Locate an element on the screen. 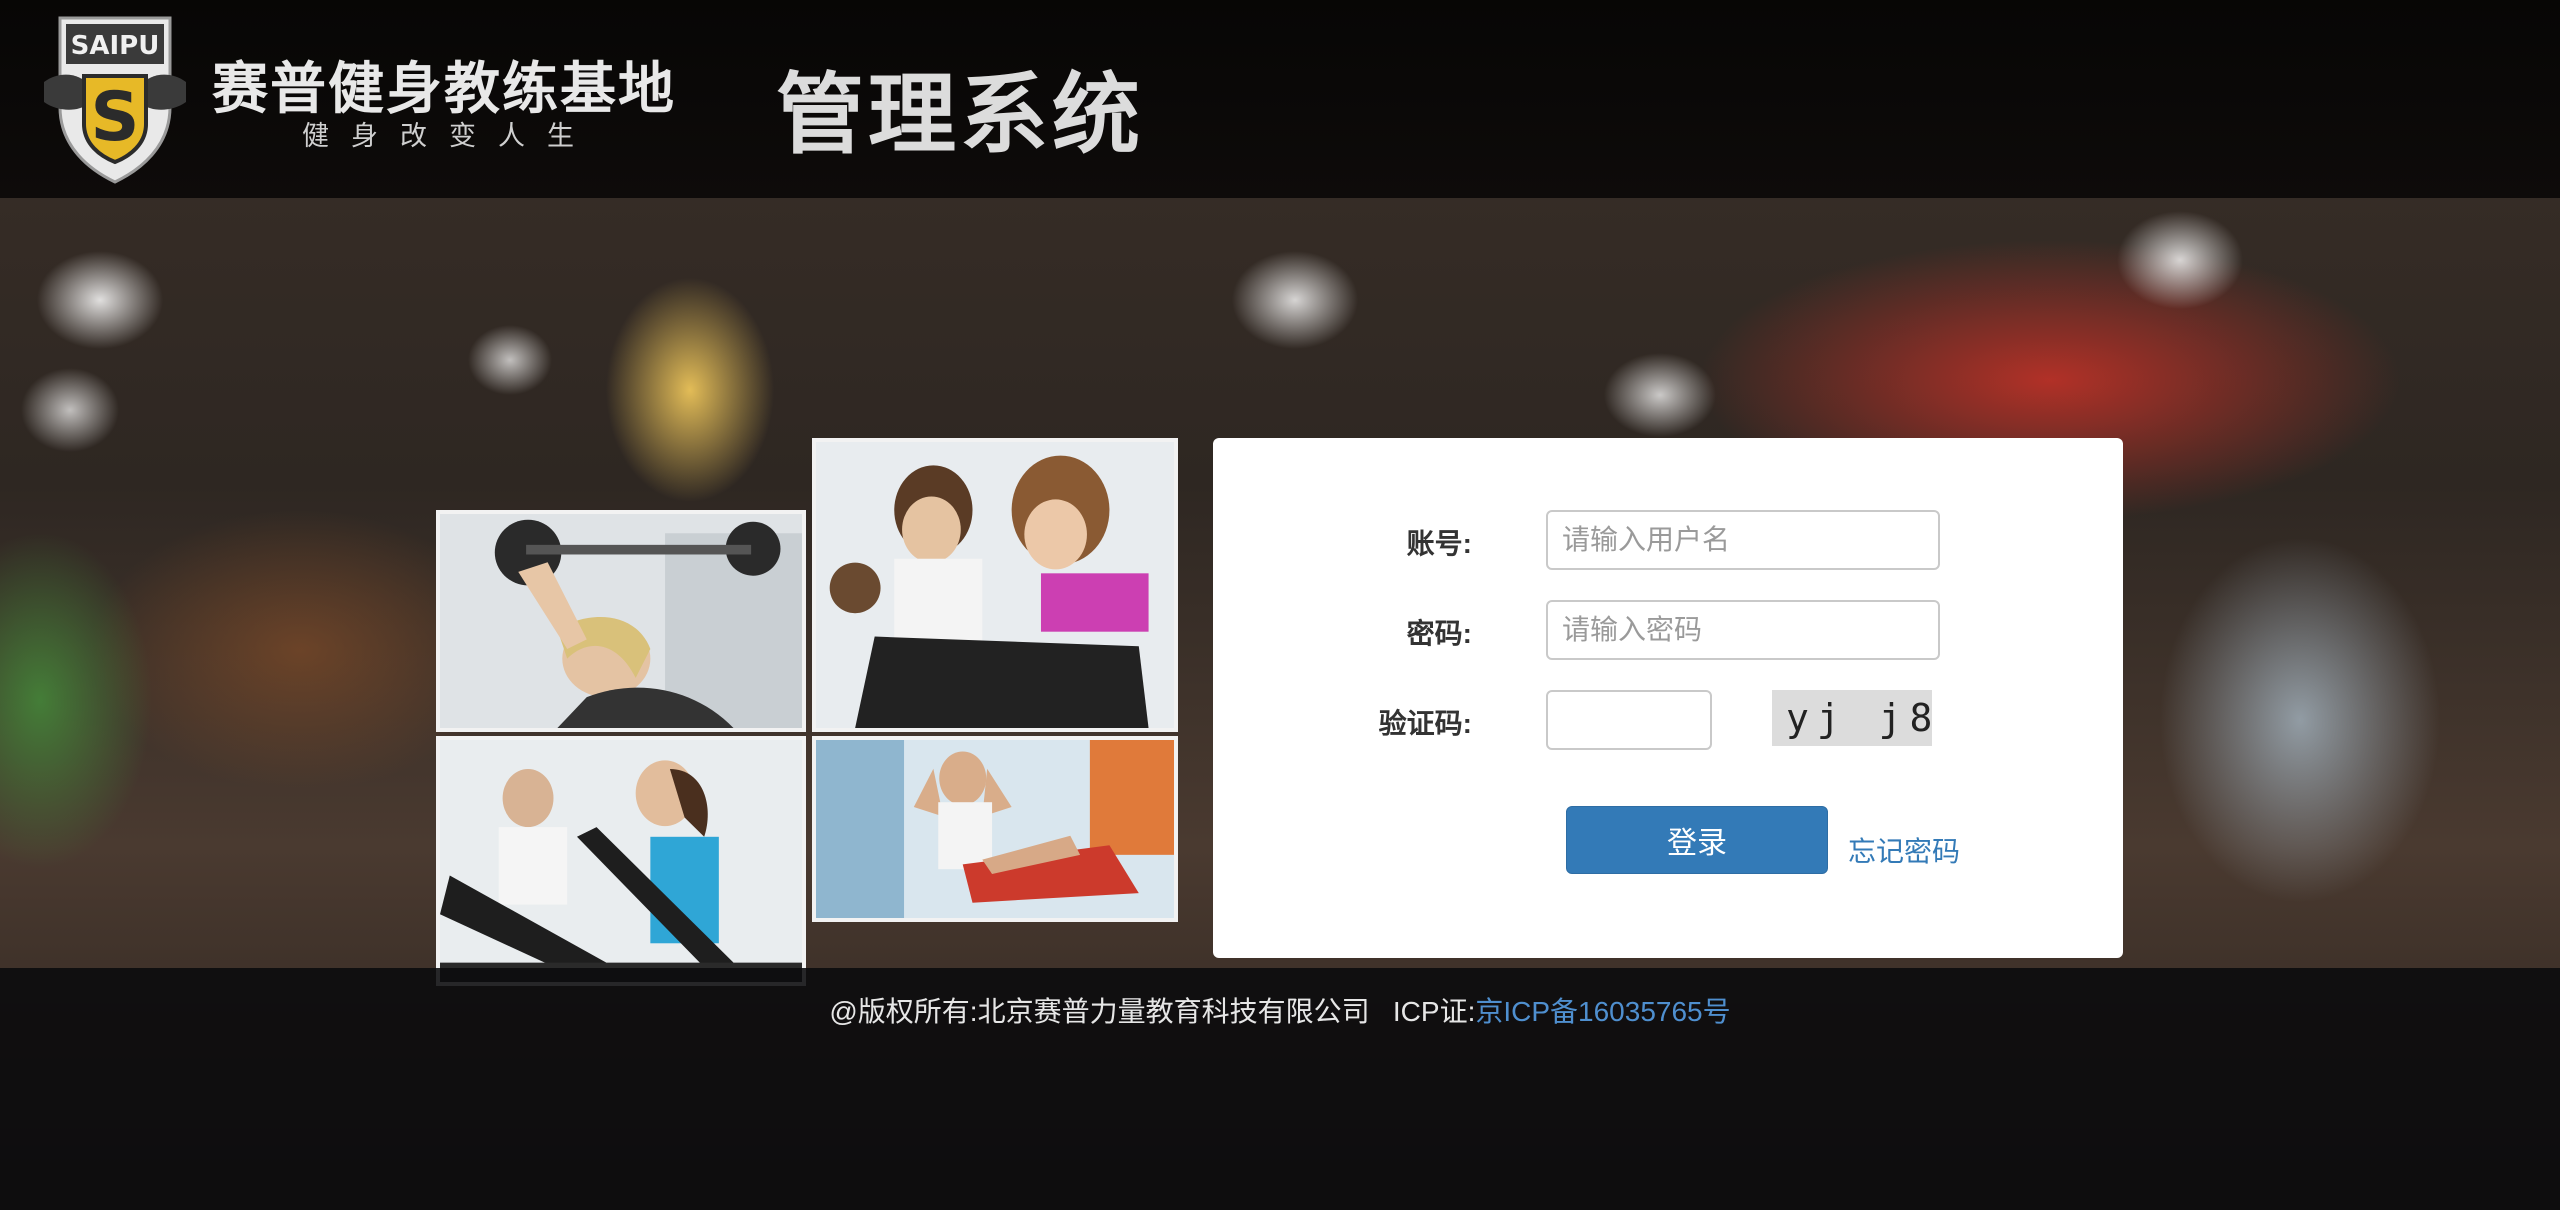 This screenshot has height=1210, width=2560. photo-situp-man is located at coordinates (995, 829).